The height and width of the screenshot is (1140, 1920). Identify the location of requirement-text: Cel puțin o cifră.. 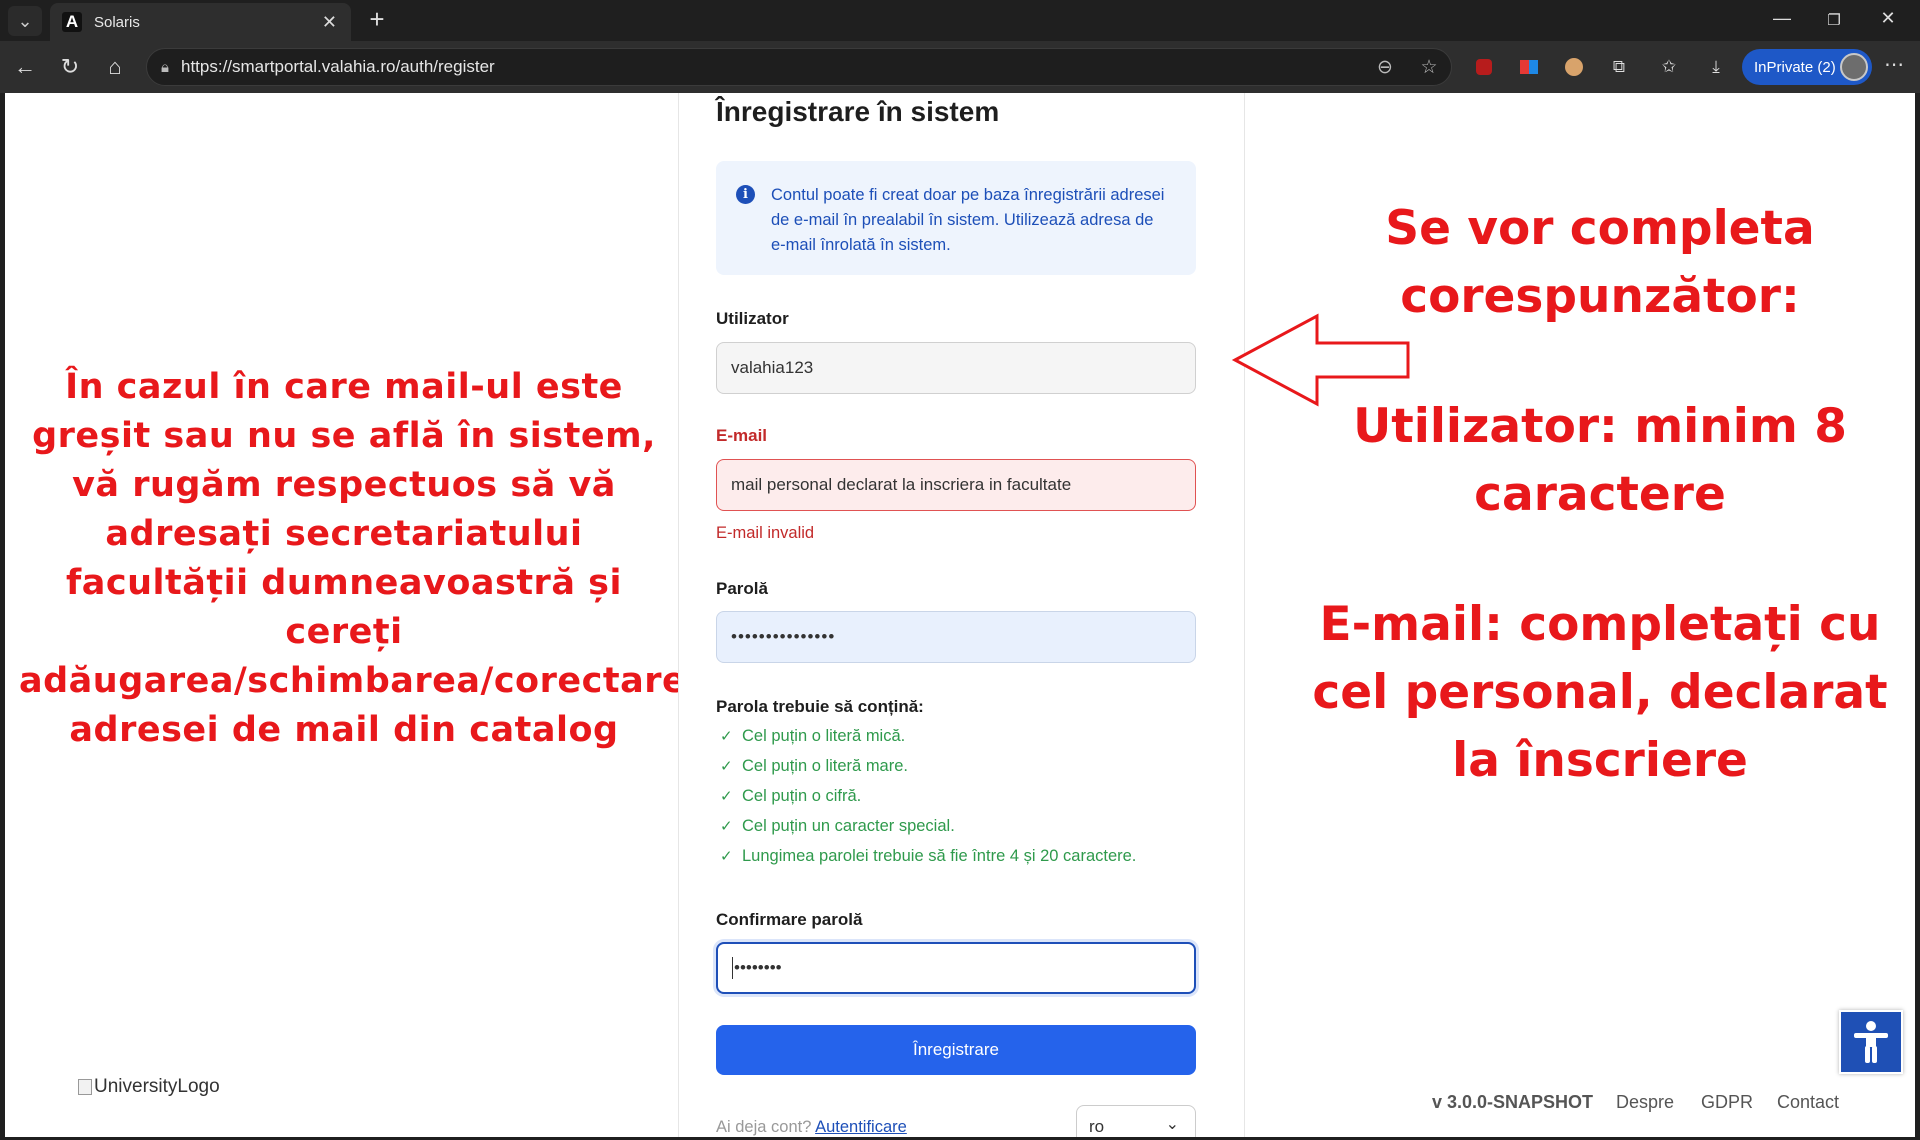
(802, 795).